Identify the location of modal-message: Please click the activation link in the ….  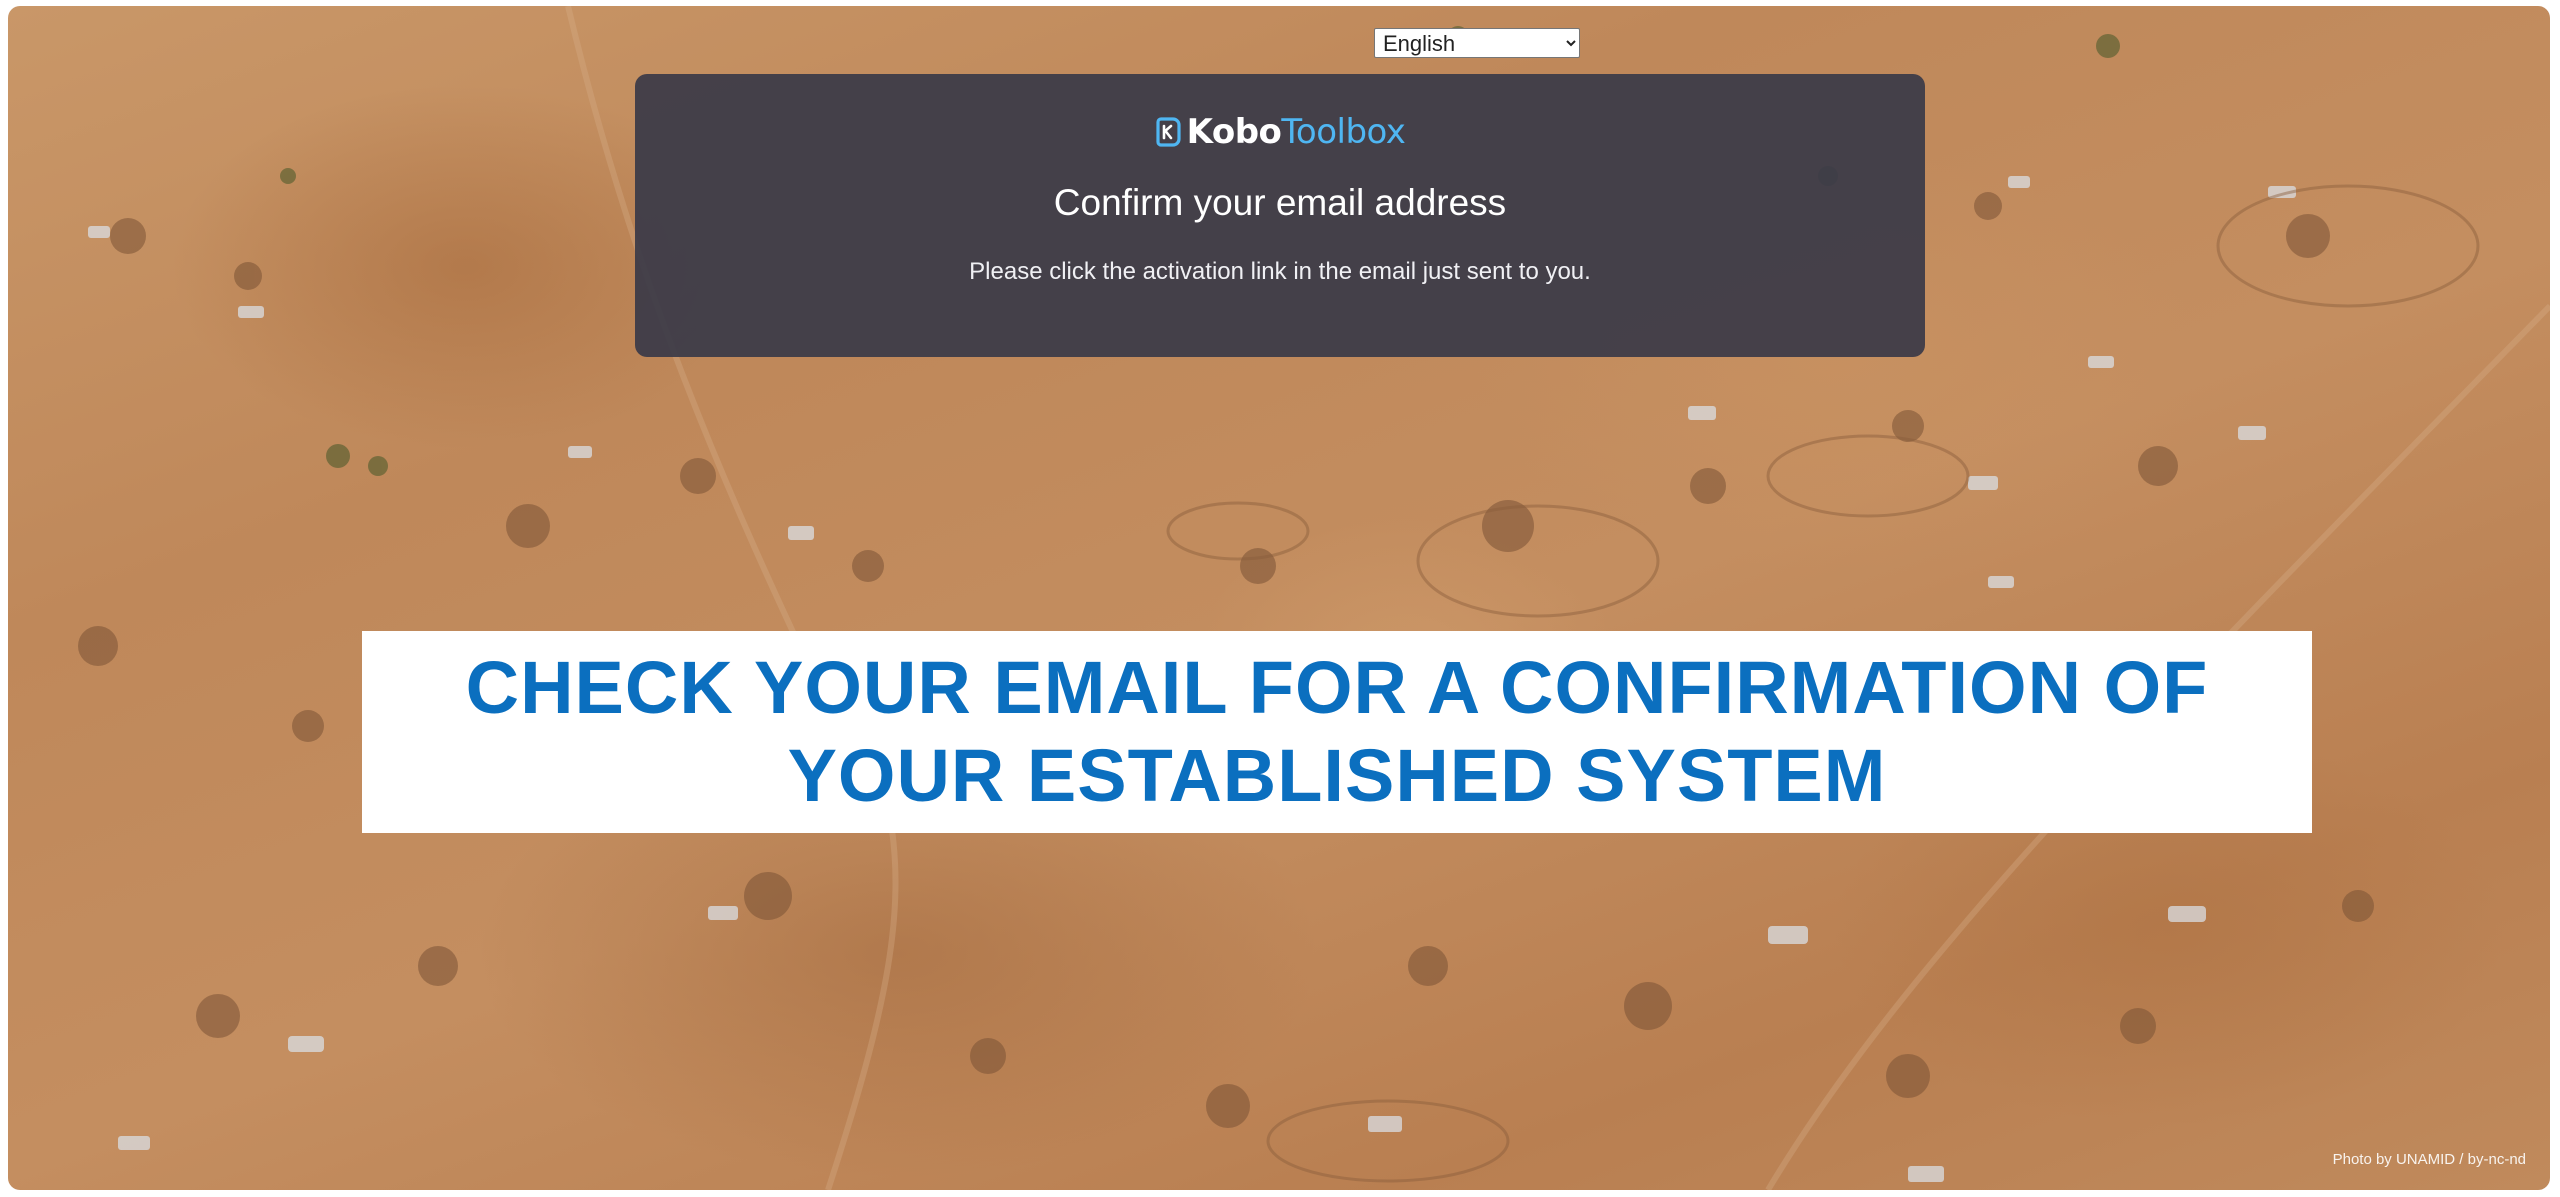
(1280, 271).